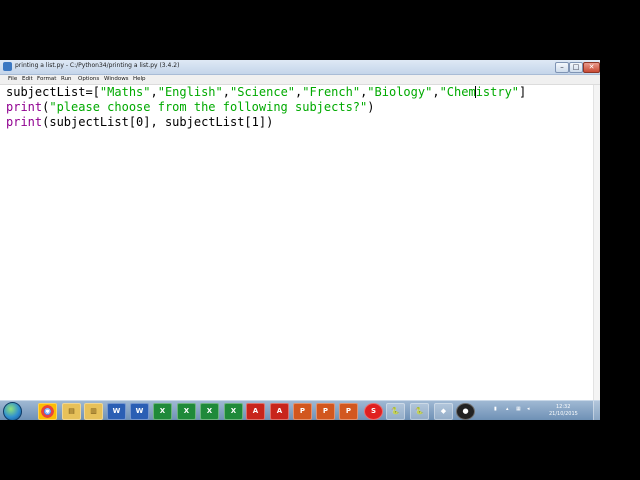 The width and height of the screenshot is (640, 480). I want to click on vertical-scrollbar, so click(596, 242).